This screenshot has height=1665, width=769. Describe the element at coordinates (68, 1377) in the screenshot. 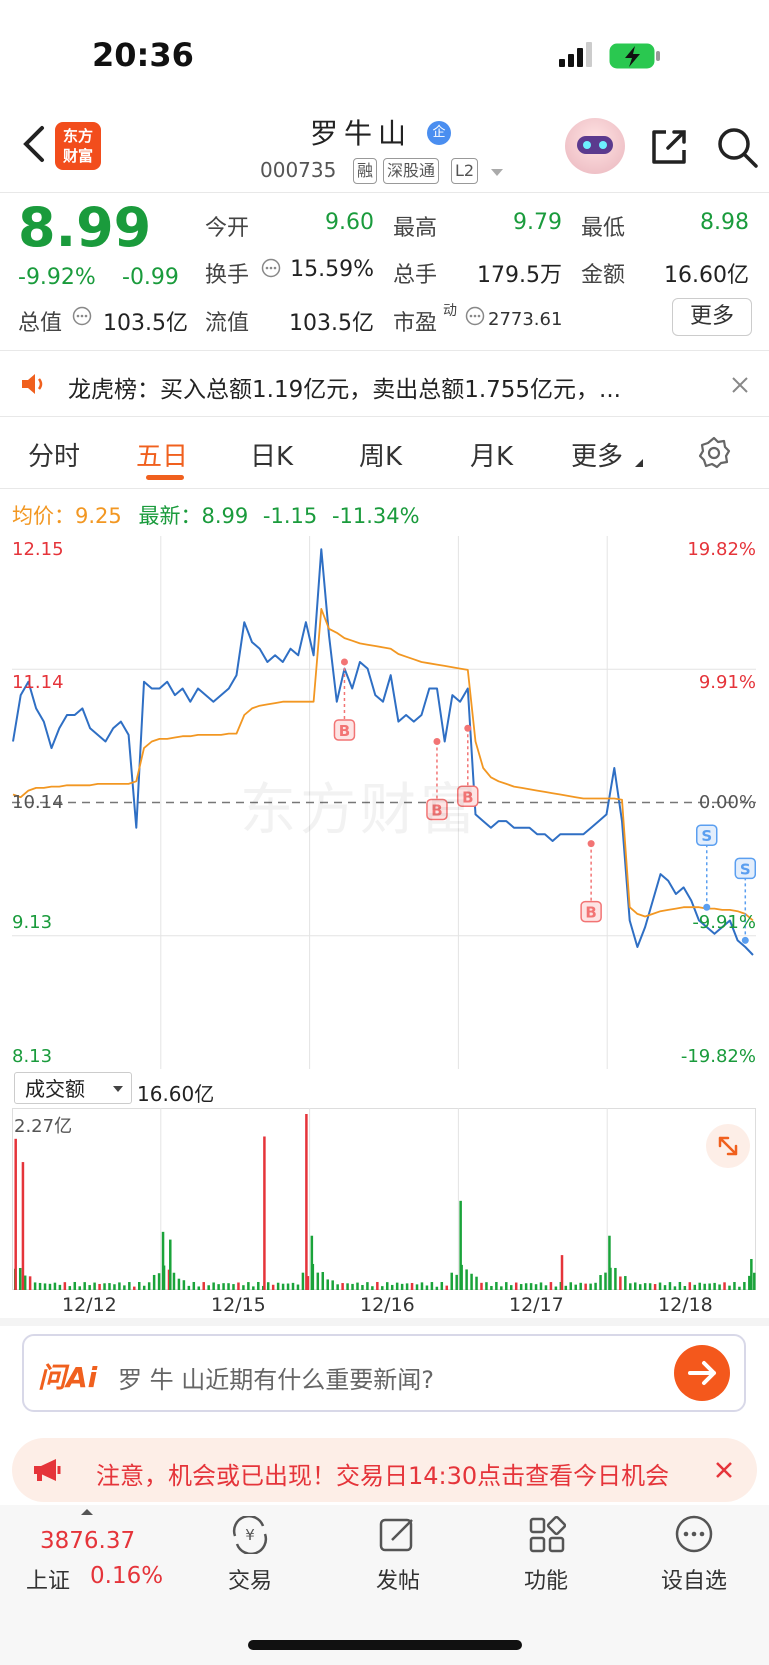

I see `ai-logo: 问Ai` at that location.